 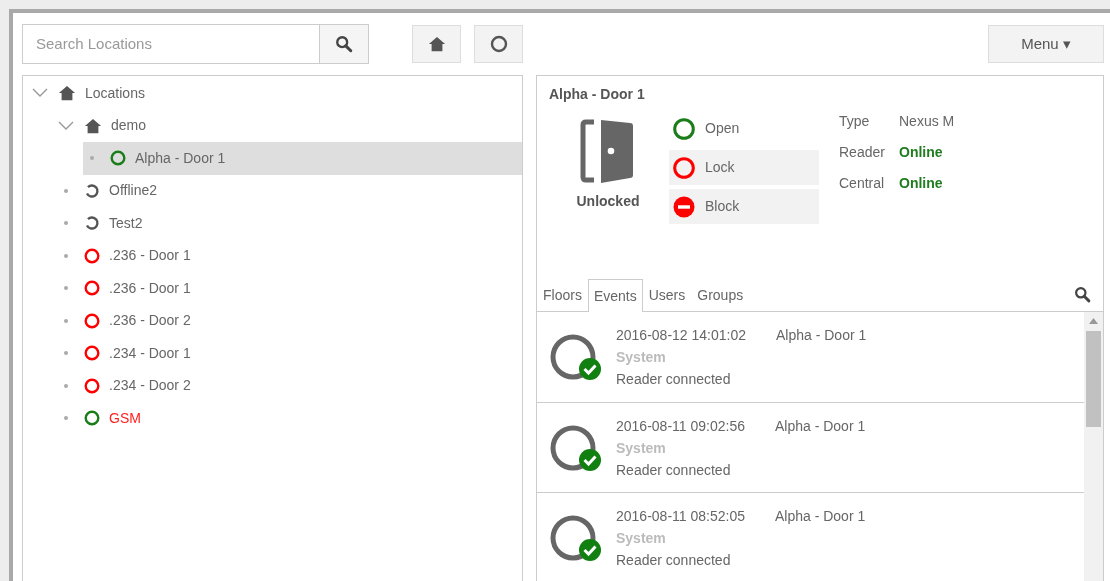 I want to click on scroll-thumb, so click(x=1093, y=379).